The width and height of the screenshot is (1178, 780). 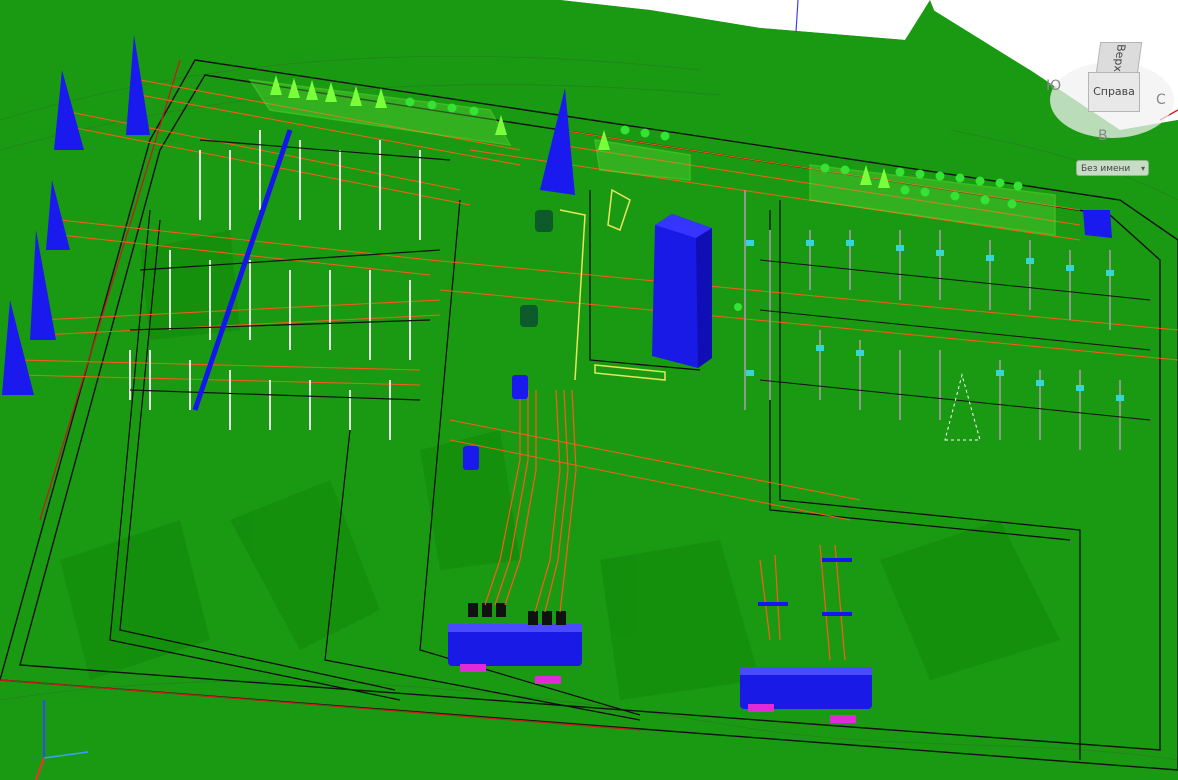 What do you see at coordinates (1142, 168) in the screenshot?
I see `chevron-down-icon: ▾` at bounding box center [1142, 168].